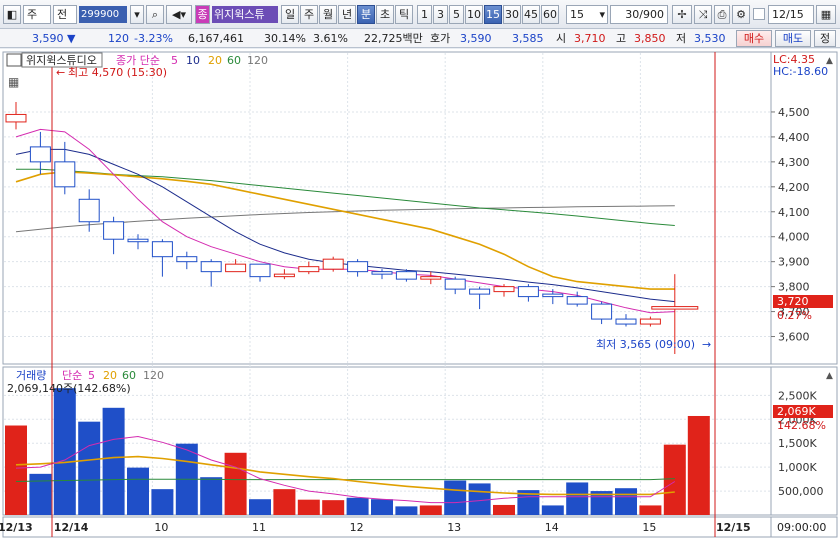 Image resolution: width=840 pixels, height=543 pixels. Describe the element at coordinates (161, 527) in the screenshot. I see `time-tick-label: 10` at that location.